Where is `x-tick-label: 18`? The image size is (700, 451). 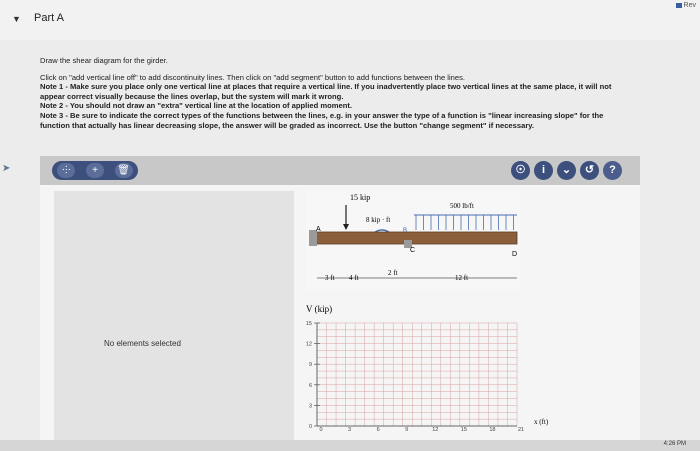 x-tick-label: 18 is located at coordinates (492, 430).